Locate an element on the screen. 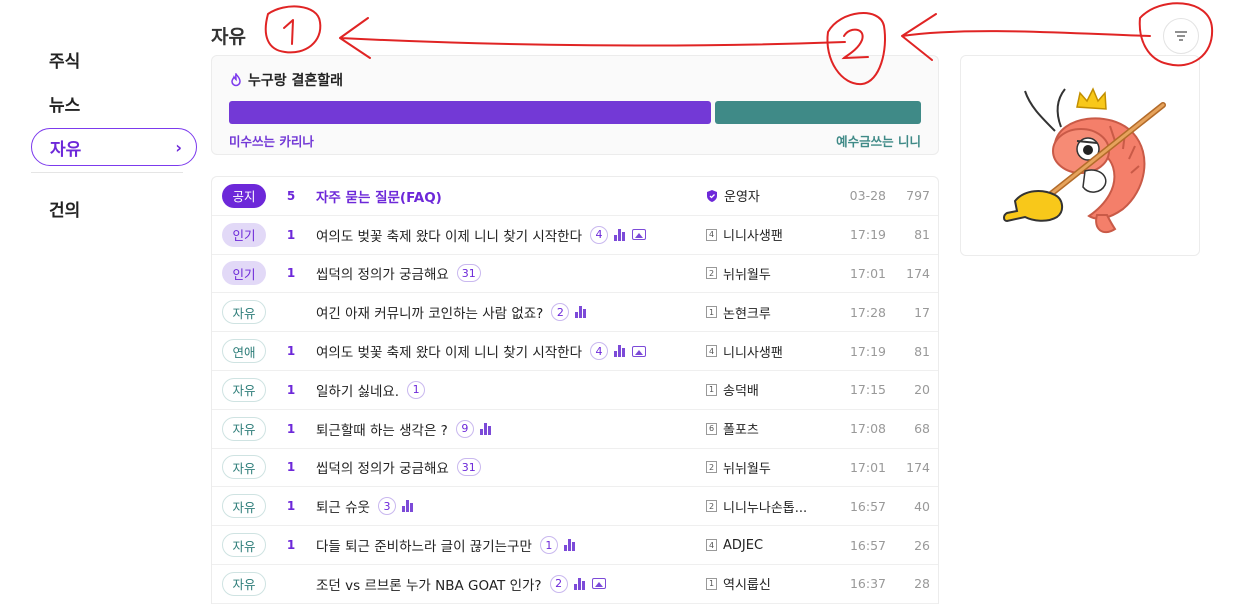 This screenshot has width=1233, height=614. sidebar-item-stock: 주식 is located at coordinates (114, 59).